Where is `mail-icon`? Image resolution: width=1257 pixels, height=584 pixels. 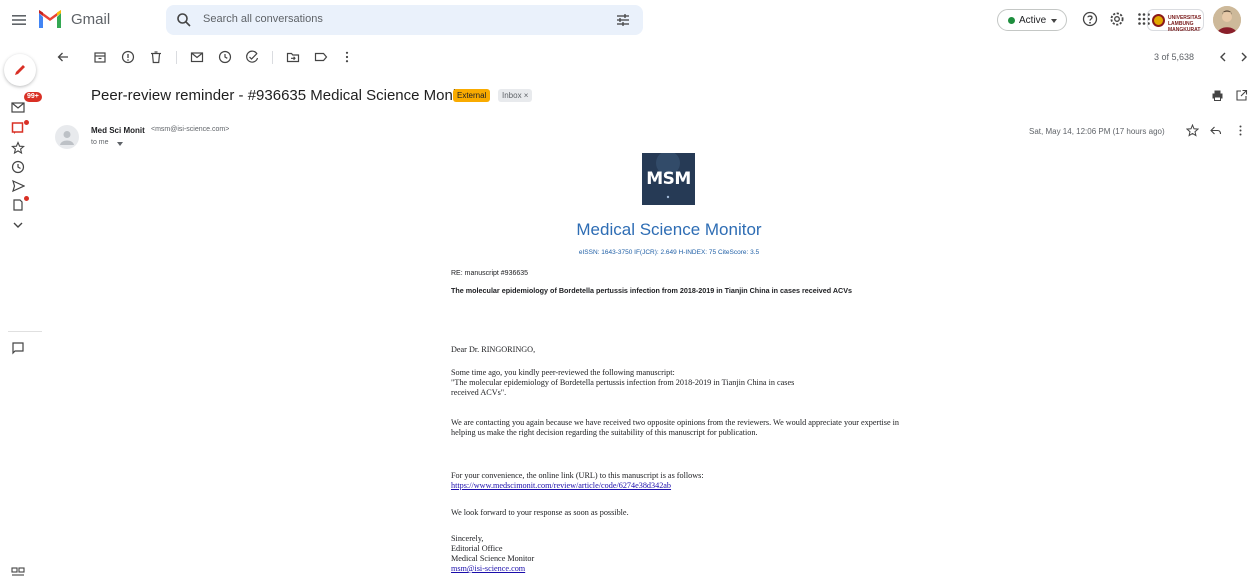
mail-icon is located at coordinates (18, 107).